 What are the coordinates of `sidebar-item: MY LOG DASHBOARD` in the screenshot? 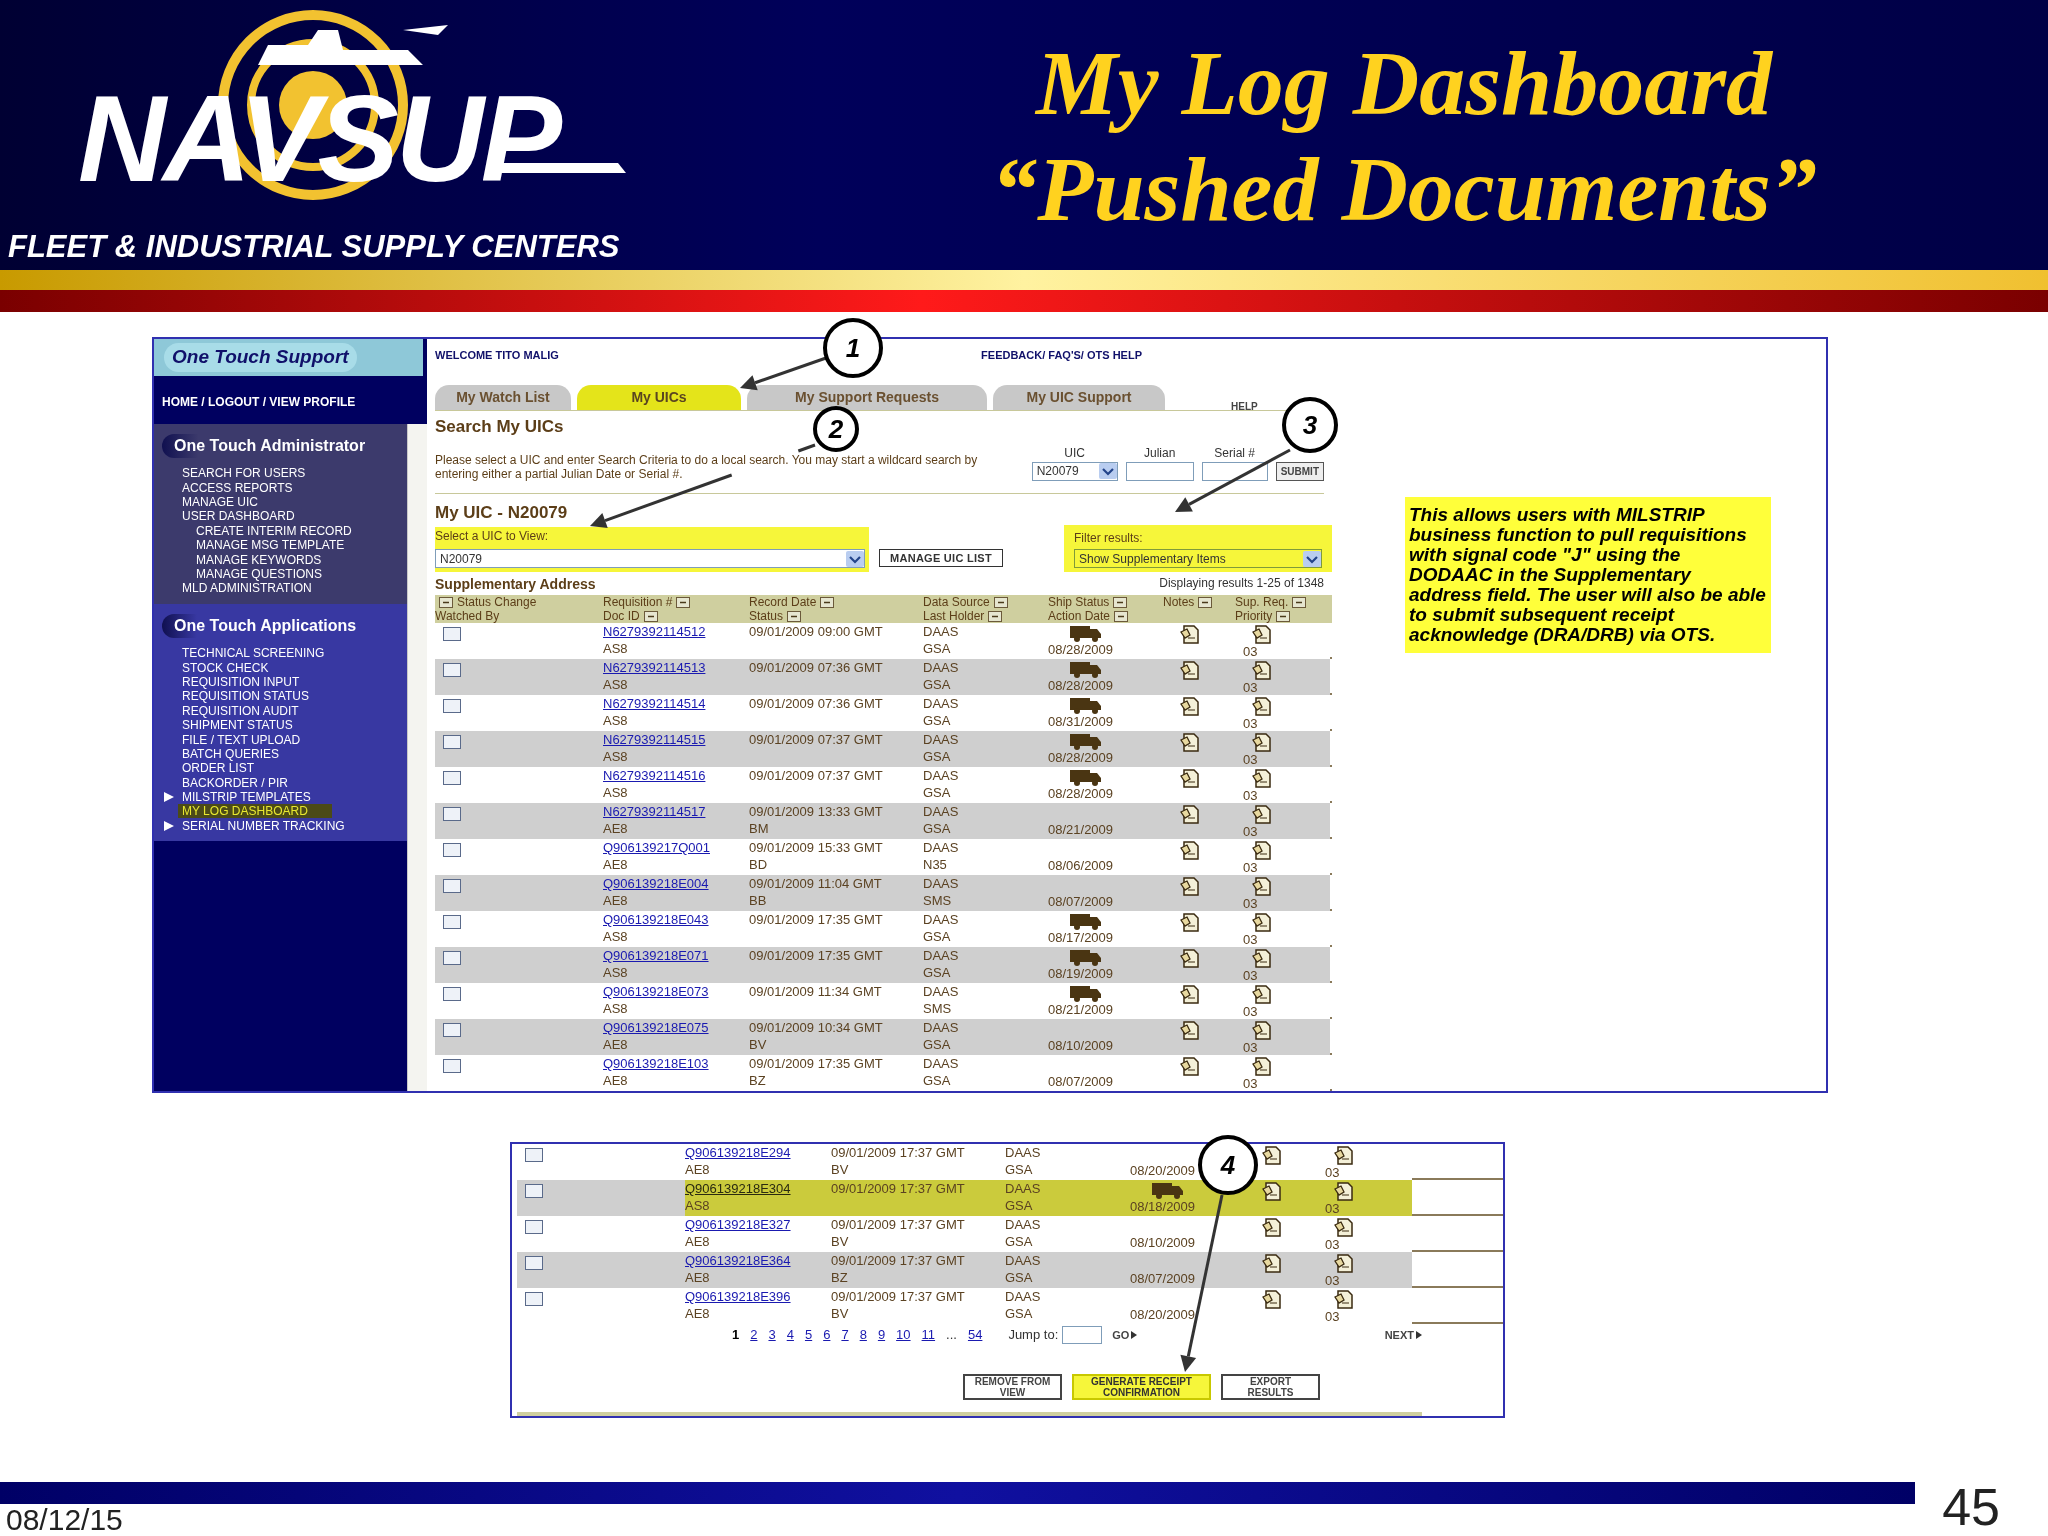 It's located at (255, 811).